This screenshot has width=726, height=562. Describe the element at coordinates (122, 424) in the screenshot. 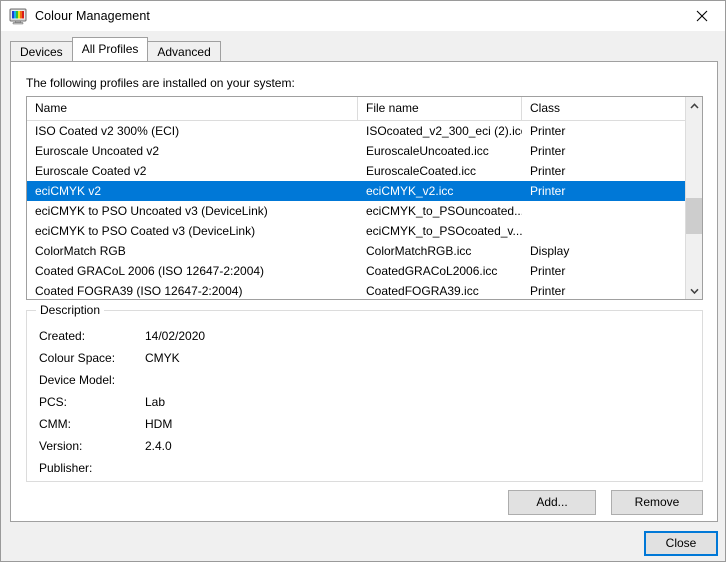

I see `description-row: CMM: HDM` at that location.